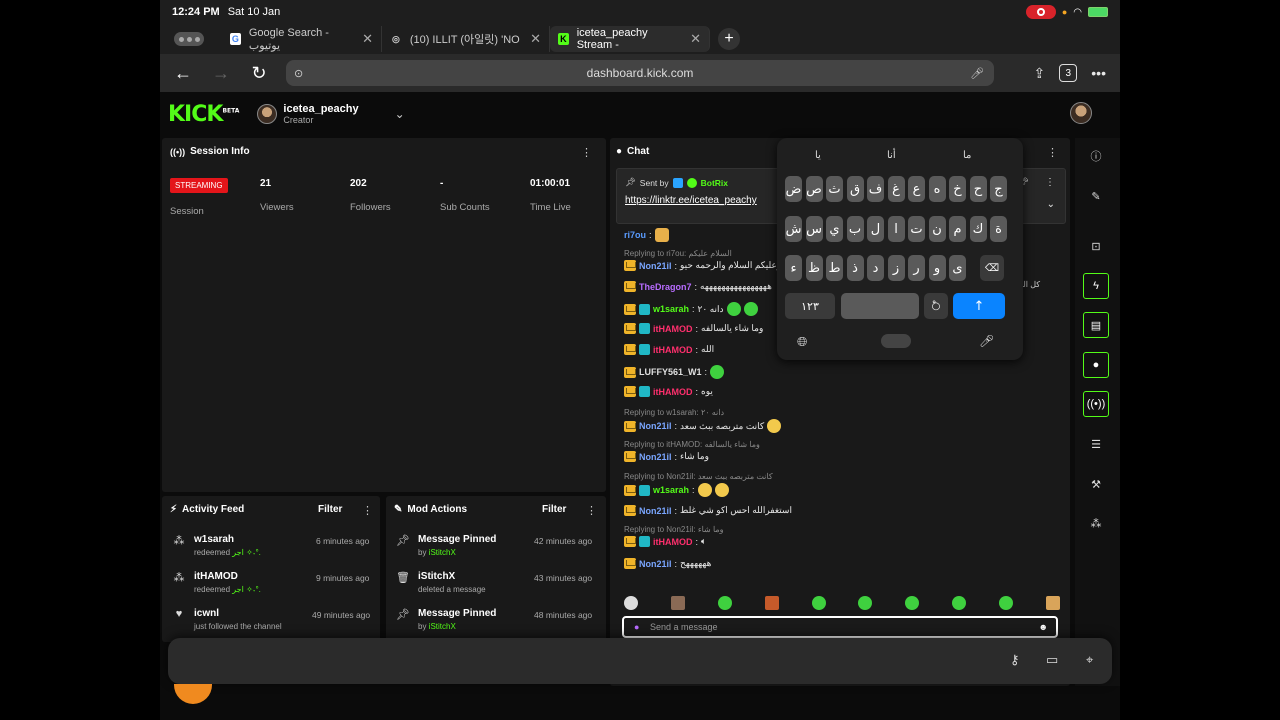  Describe the element at coordinates (967, 155) in the screenshot. I see `suggestion: ما` at that location.